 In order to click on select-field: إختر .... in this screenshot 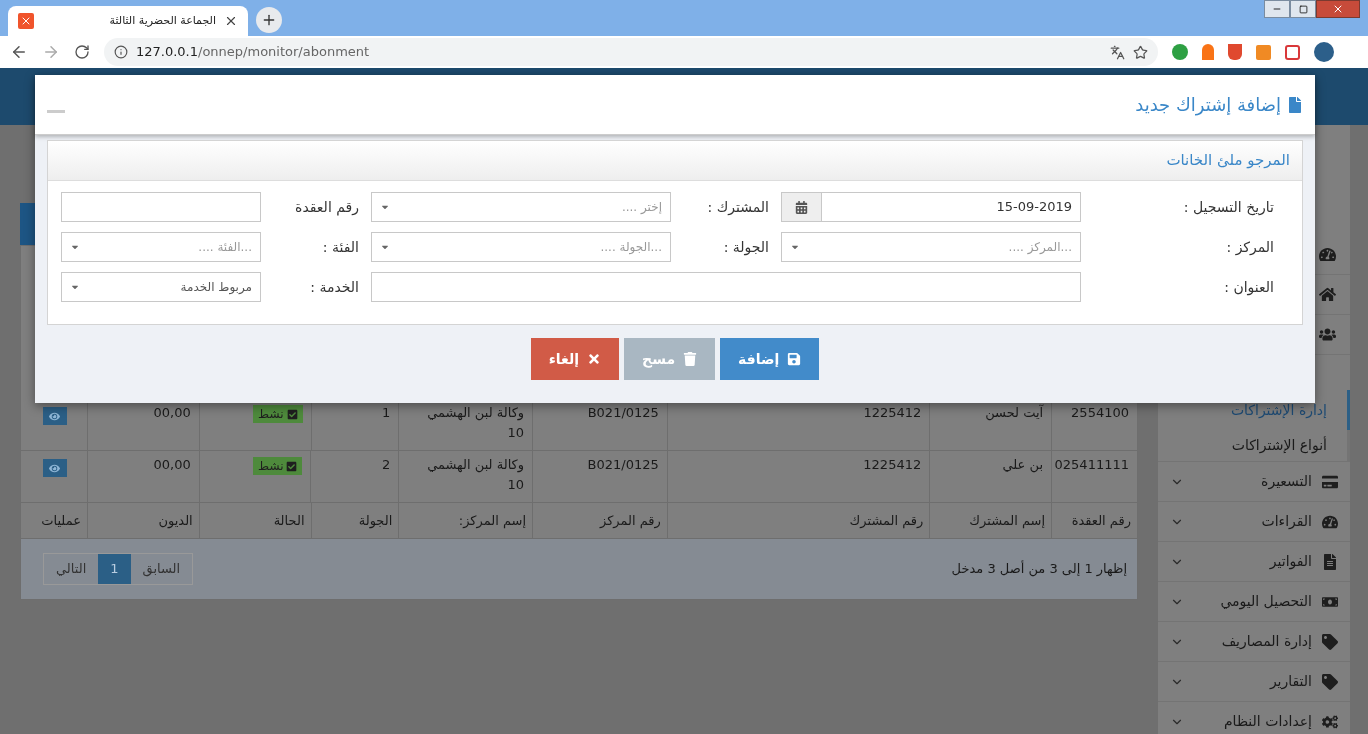, I will do `click(521, 207)`.